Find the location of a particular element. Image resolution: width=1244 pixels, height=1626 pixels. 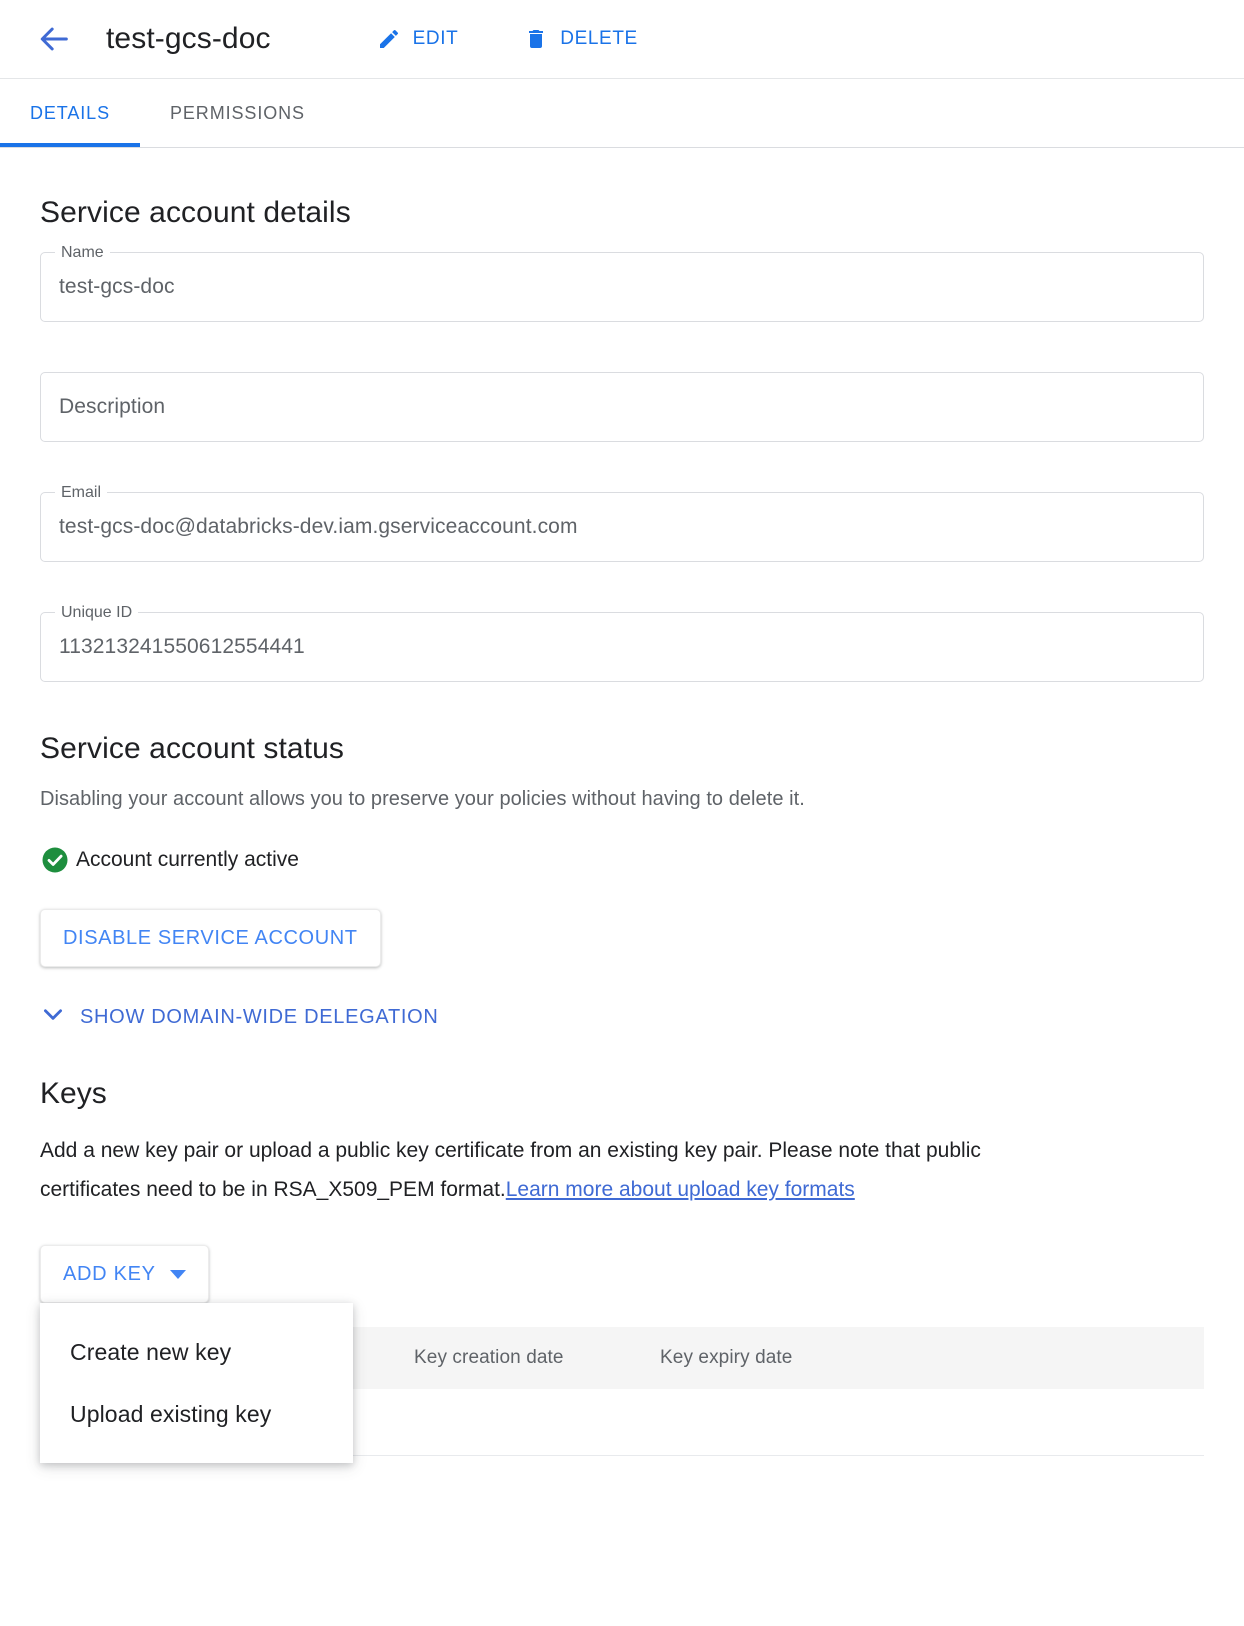

menu-item-create-new-key: Create new key is located at coordinates (196, 1352).